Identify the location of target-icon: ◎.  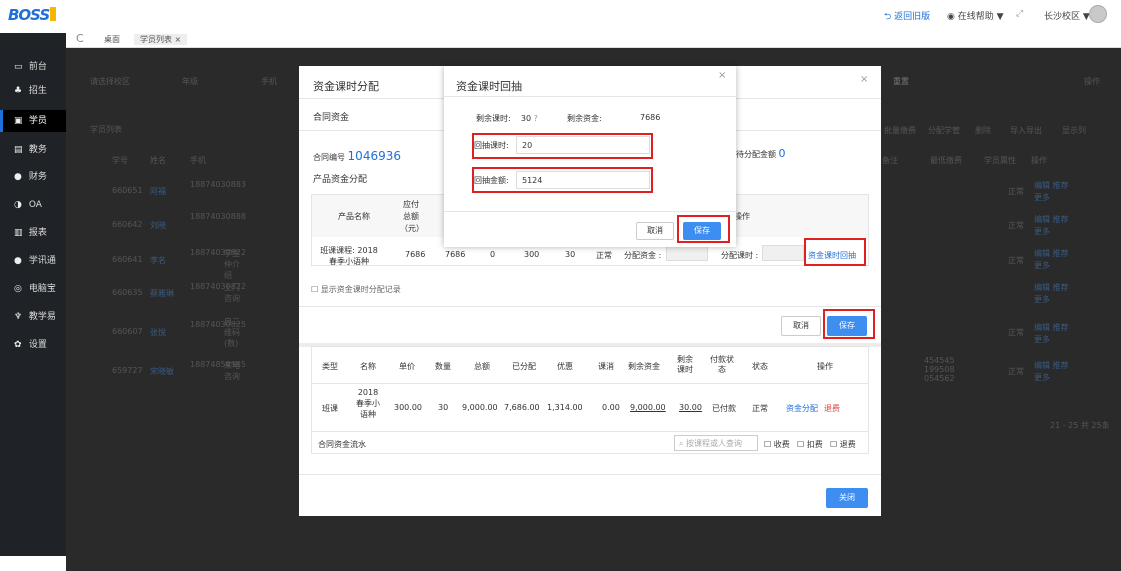
(18, 289).